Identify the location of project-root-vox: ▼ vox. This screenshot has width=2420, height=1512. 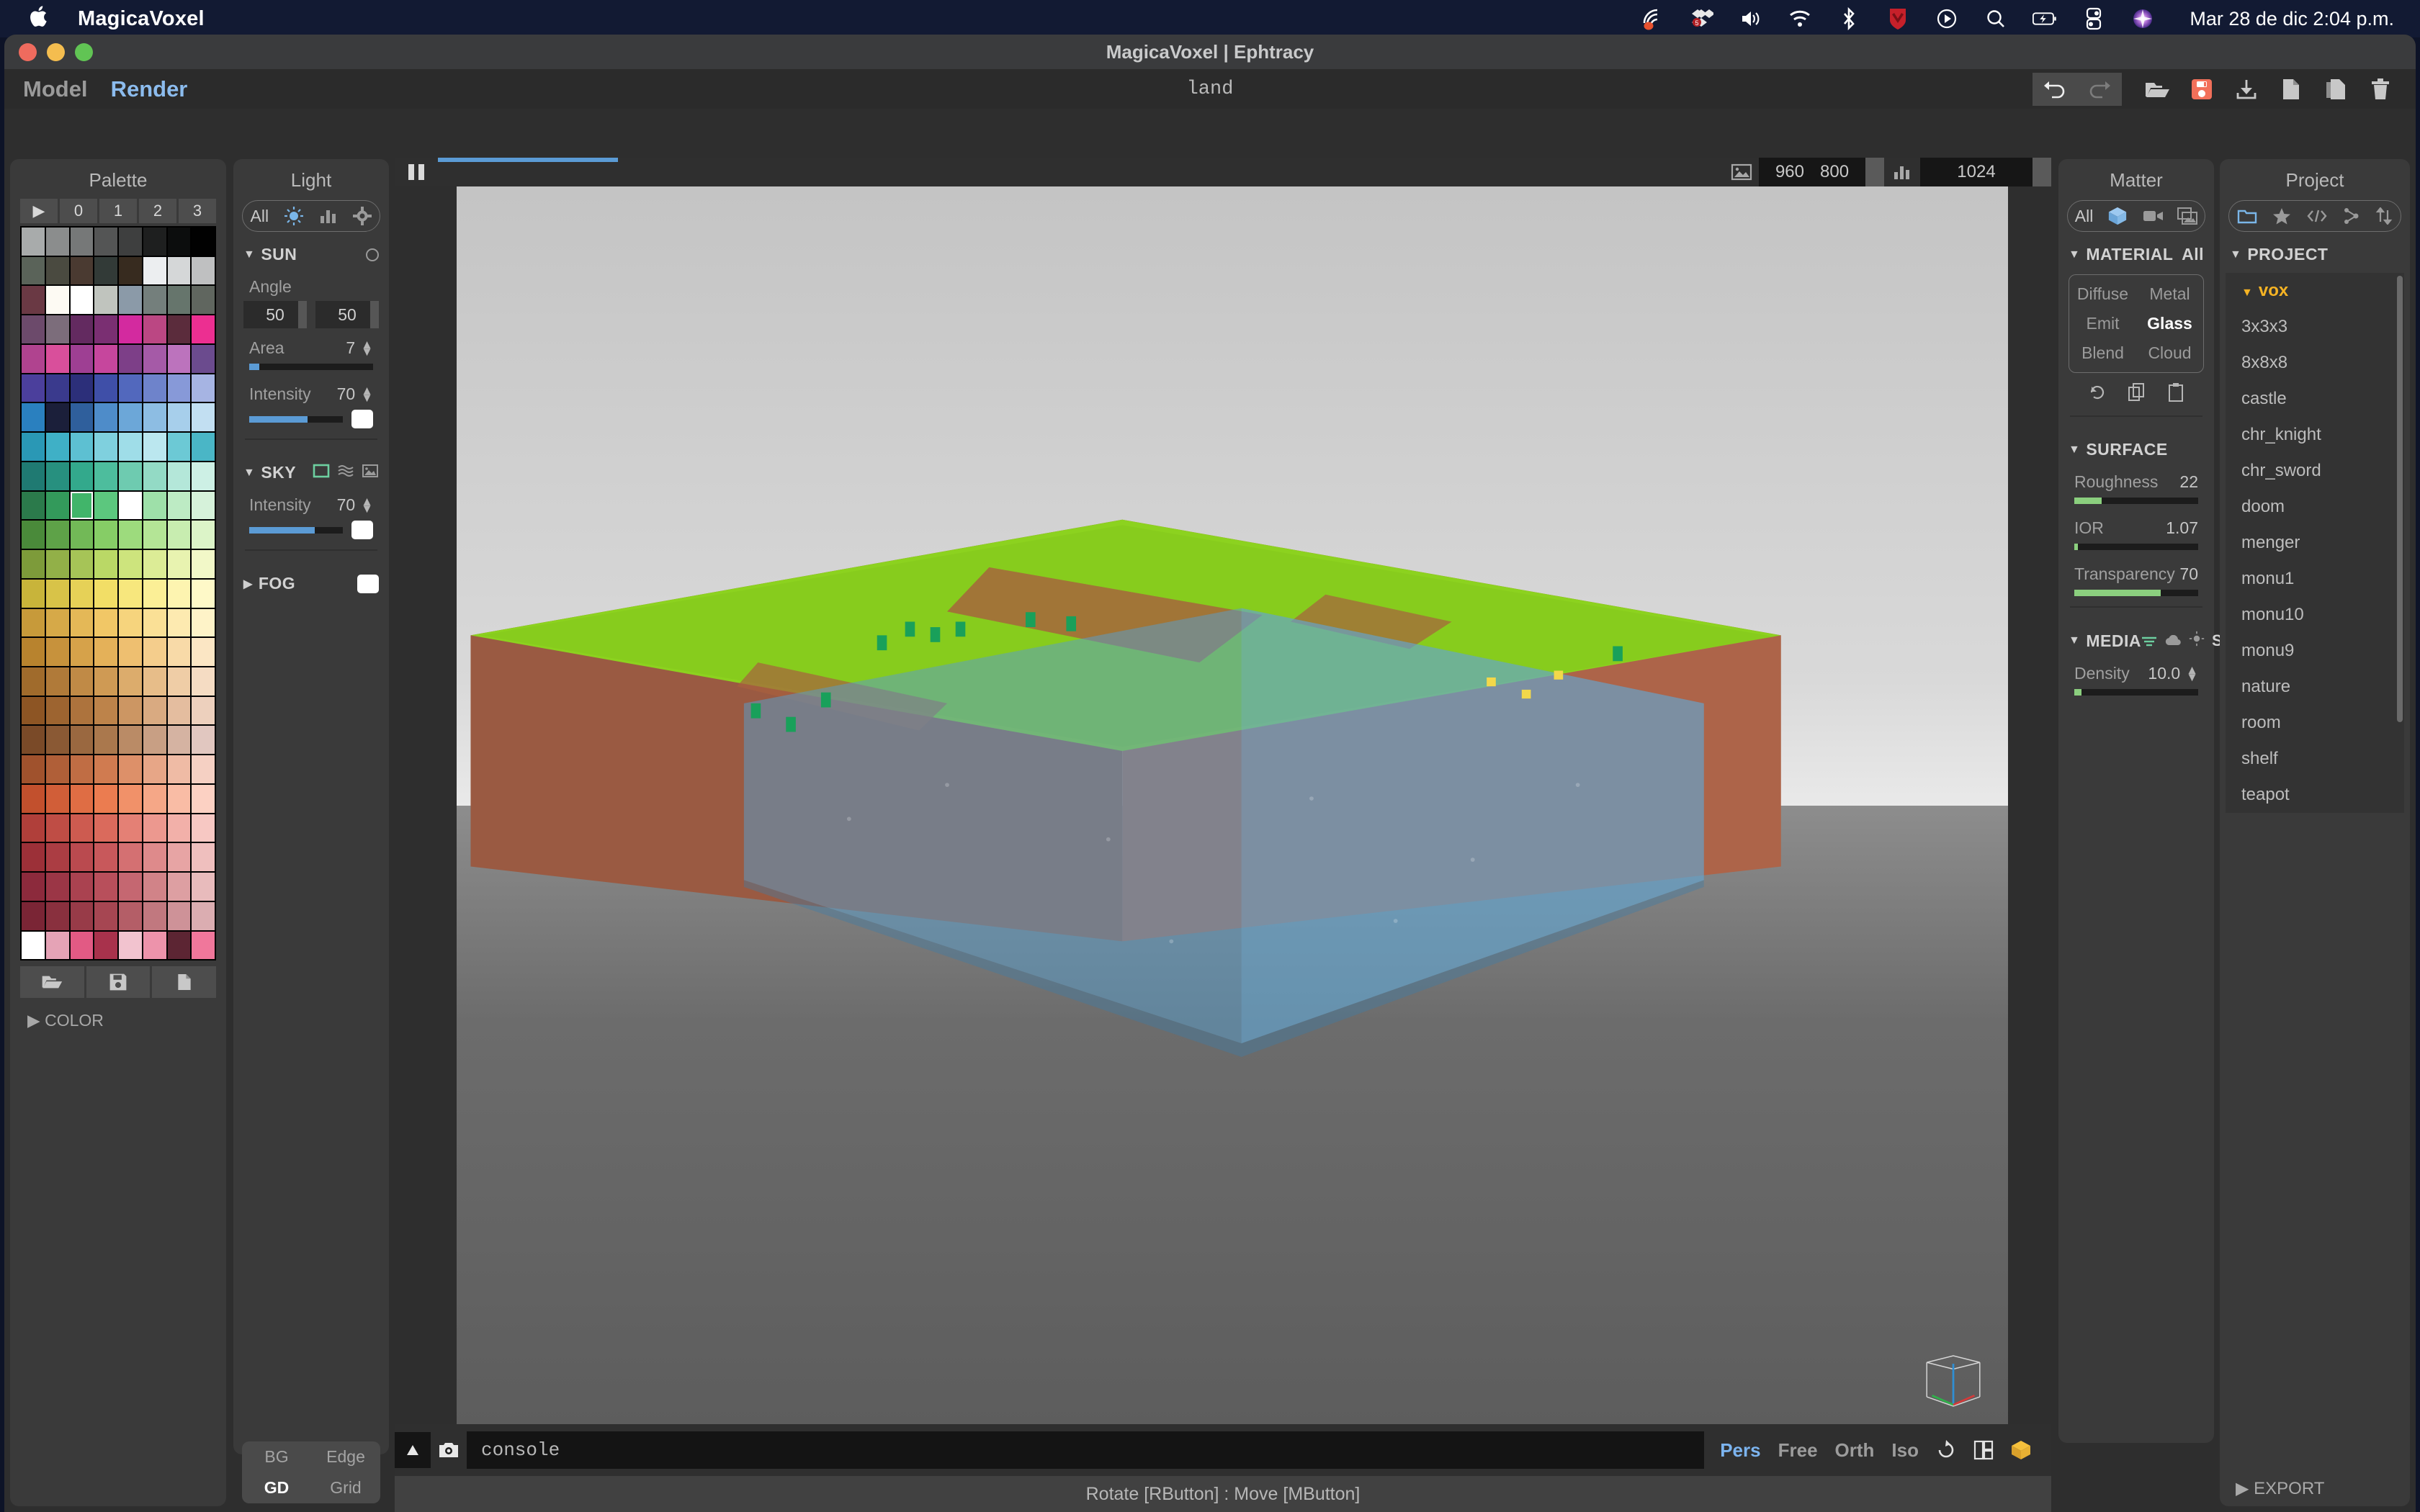
(2315, 291).